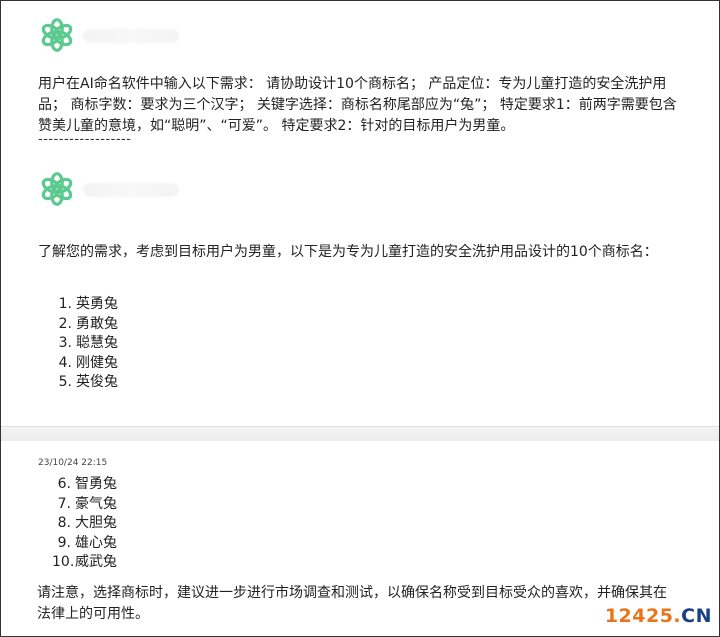 Image resolution: width=720 pixels, height=637 pixels. Describe the element at coordinates (97, 343) in the screenshot. I see `list-item-name: 聪慧兔` at that location.